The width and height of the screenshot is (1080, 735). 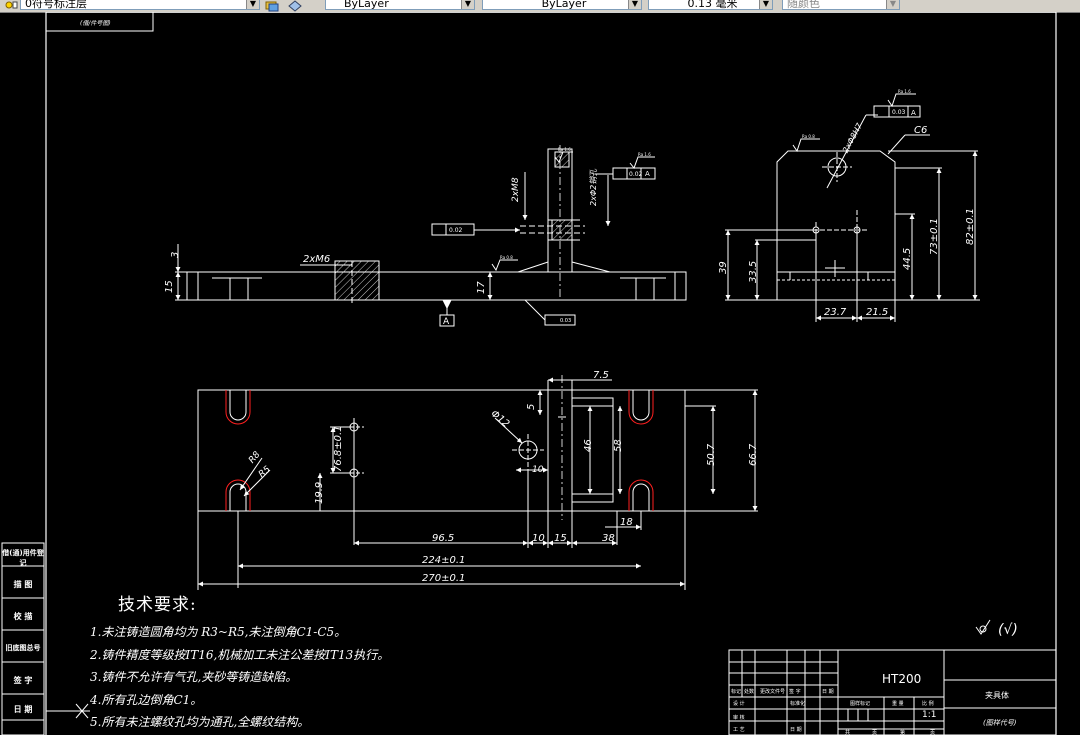 What do you see at coordinates (608, 538) in the screenshot?
I see `dim-plan-38: 38` at bounding box center [608, 538].